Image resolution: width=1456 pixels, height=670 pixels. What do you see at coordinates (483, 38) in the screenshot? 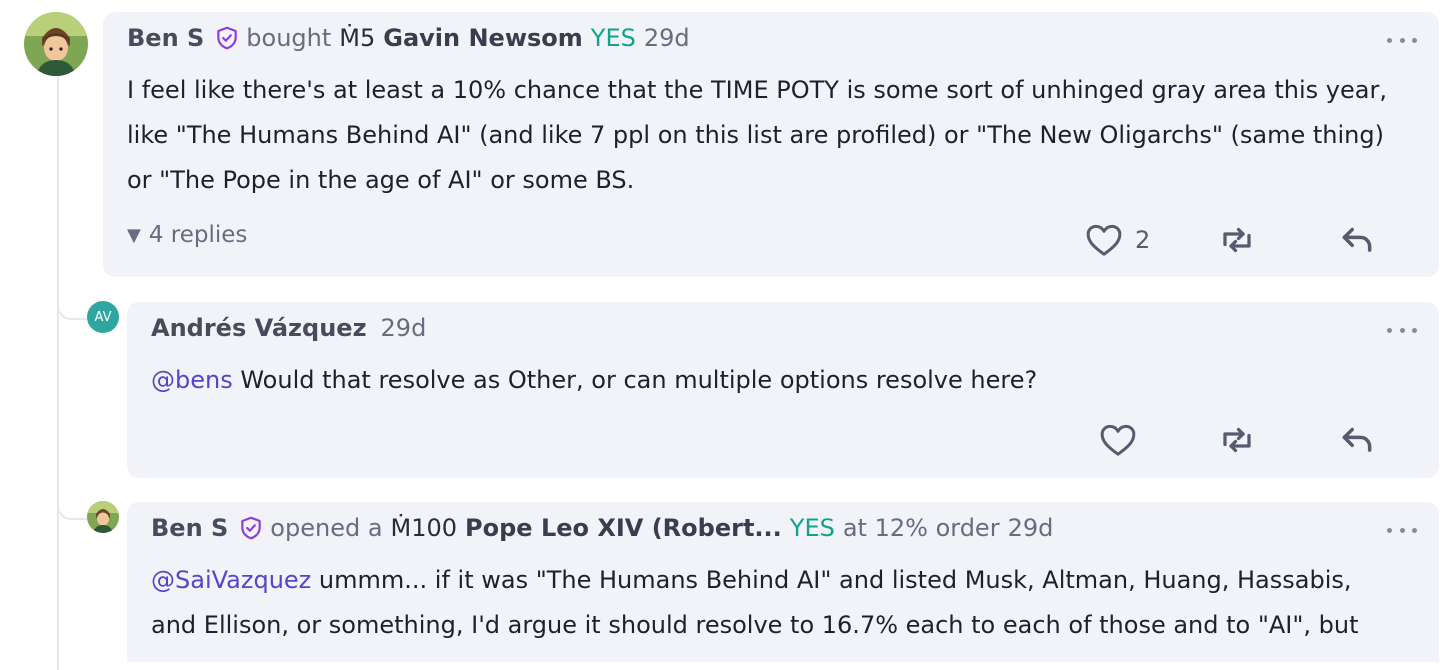
I see `market-option-link: Gavin Newsom` at bounding box center [483, 38].